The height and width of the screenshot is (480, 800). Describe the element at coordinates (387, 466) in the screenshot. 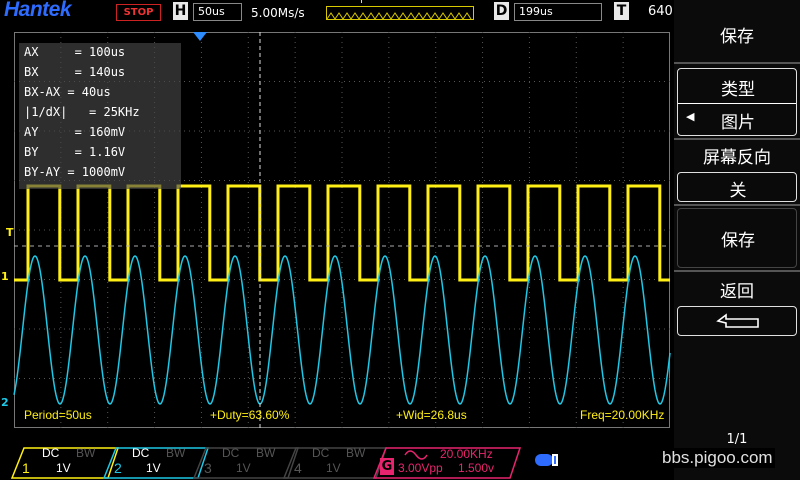

I see `generator-label: G` at that location.